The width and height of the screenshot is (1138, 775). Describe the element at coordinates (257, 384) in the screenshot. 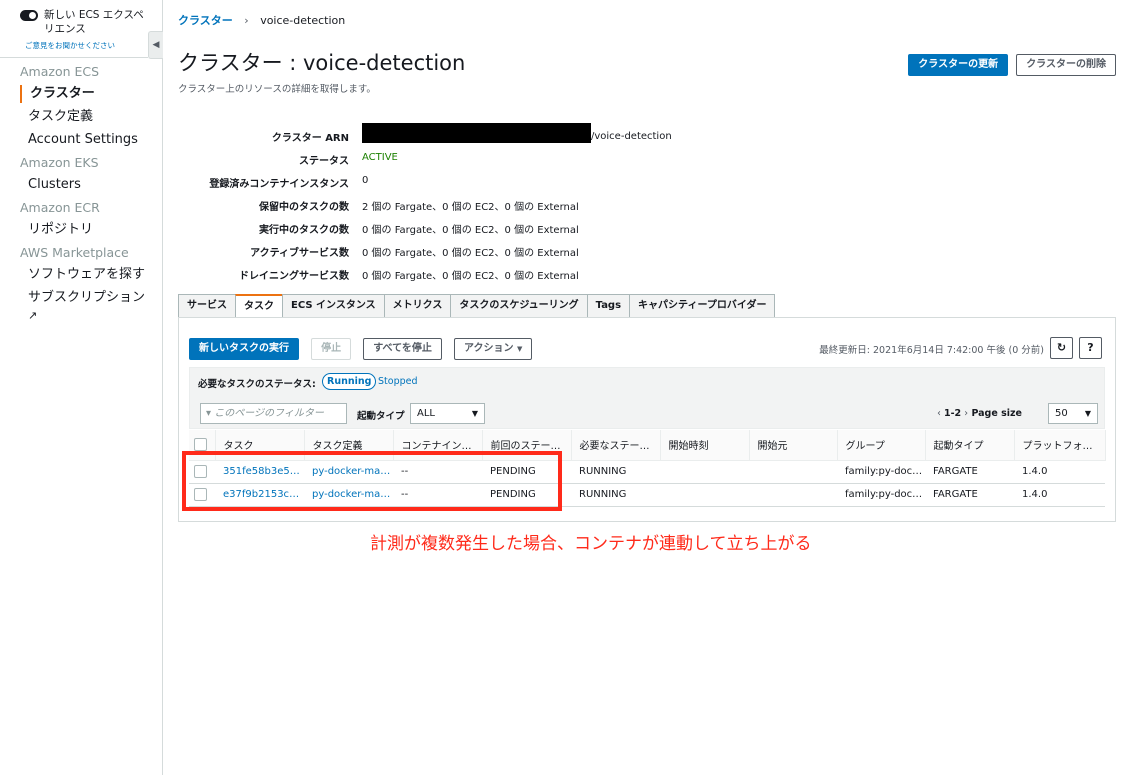

I see `desired-status-label: 必要なタスクのステータス:` at that location.